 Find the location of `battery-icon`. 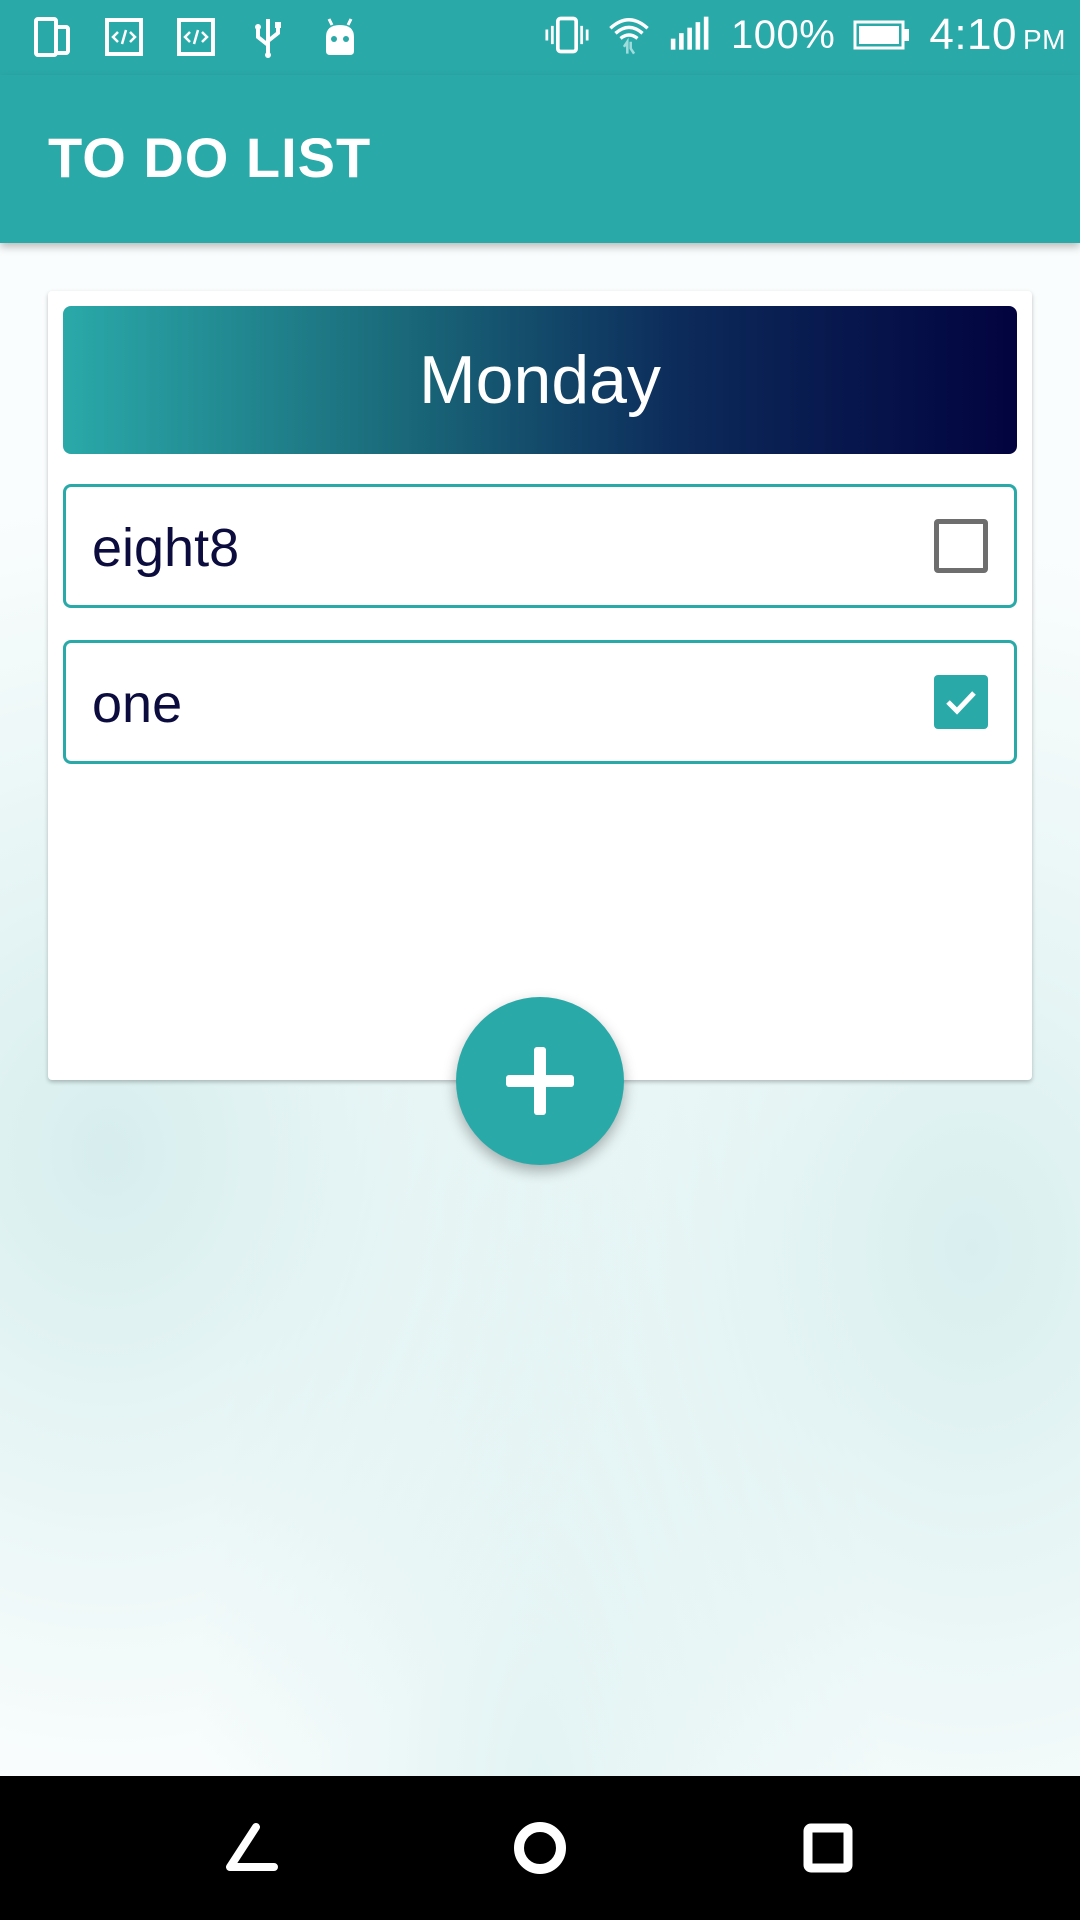

battery-icon is located at coordinates (882, 35).